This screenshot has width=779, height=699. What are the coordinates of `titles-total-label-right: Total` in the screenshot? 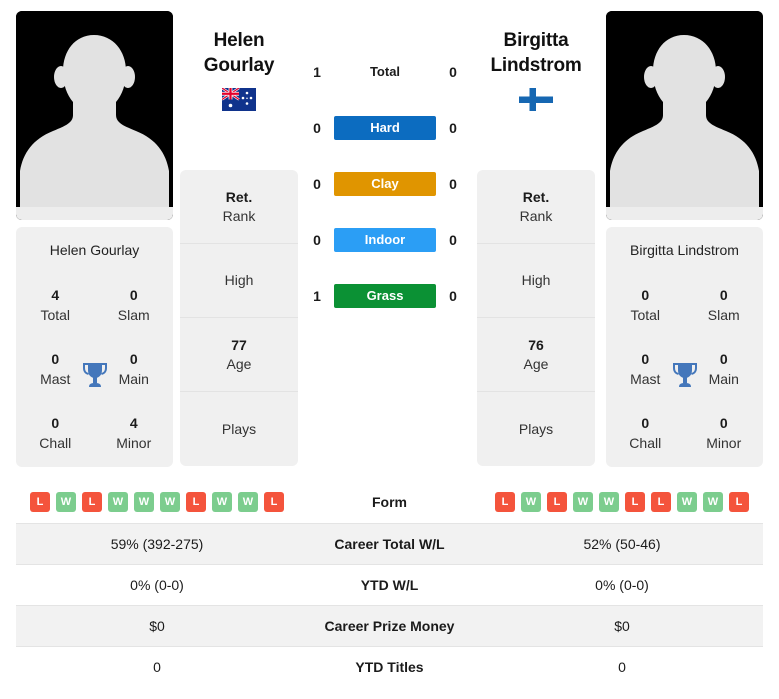 It's located at (645, 315).